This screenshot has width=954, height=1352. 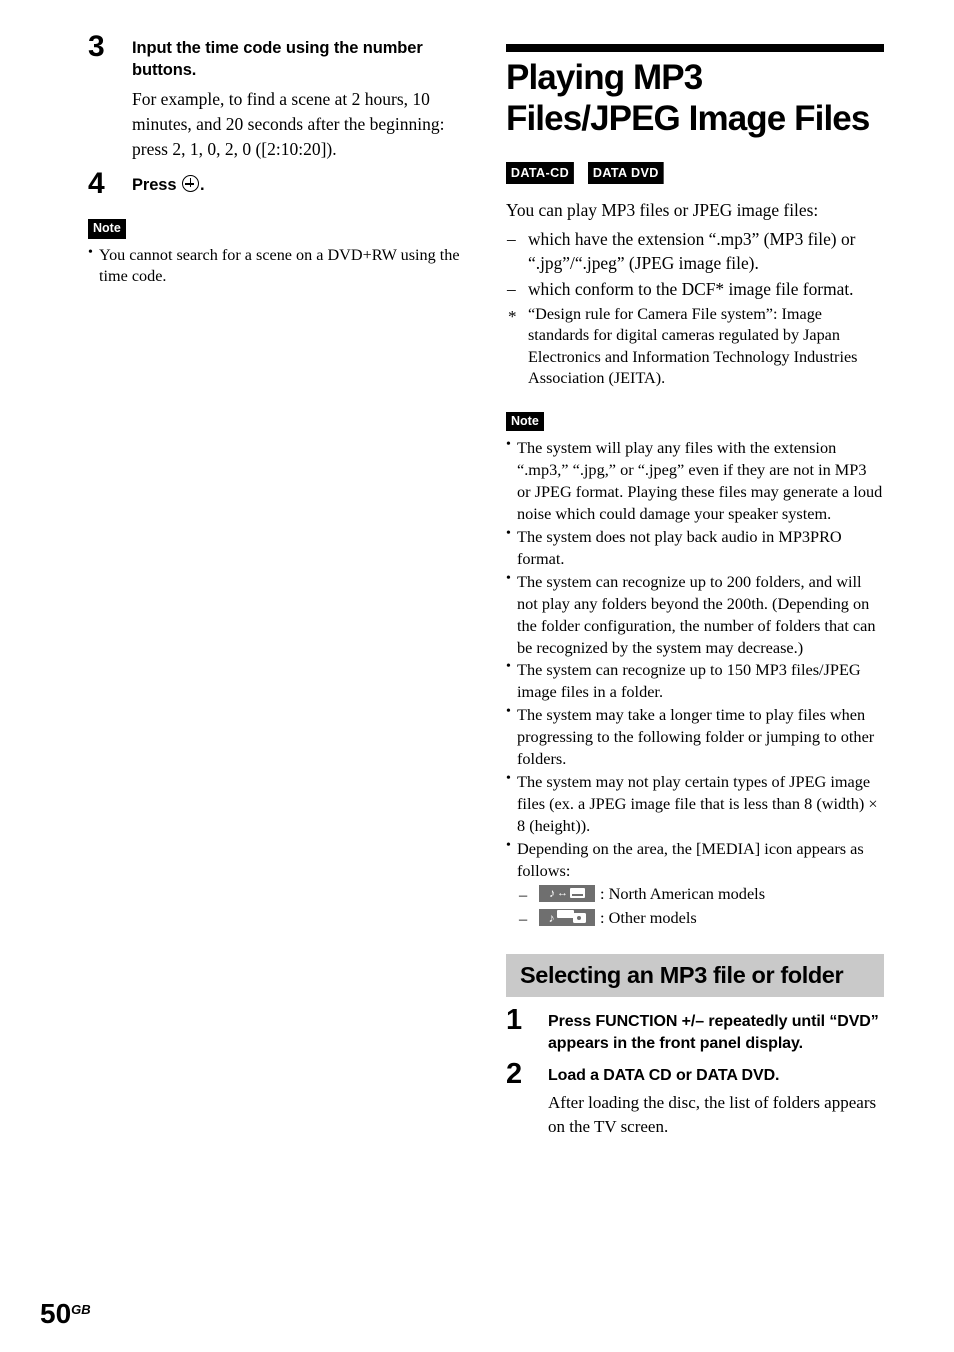 I want to click on page-title: Playing MP3 Files/JPEG Image Files, so click(x=688, y=98).